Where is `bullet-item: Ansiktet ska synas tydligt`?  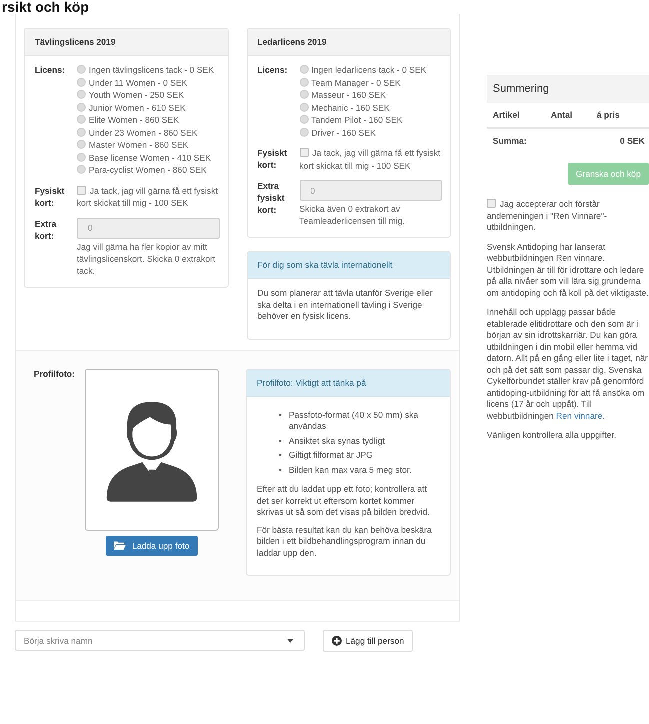 bullet-item: Ansiktet ska synas tydligt is located at coordinates (337, 441).